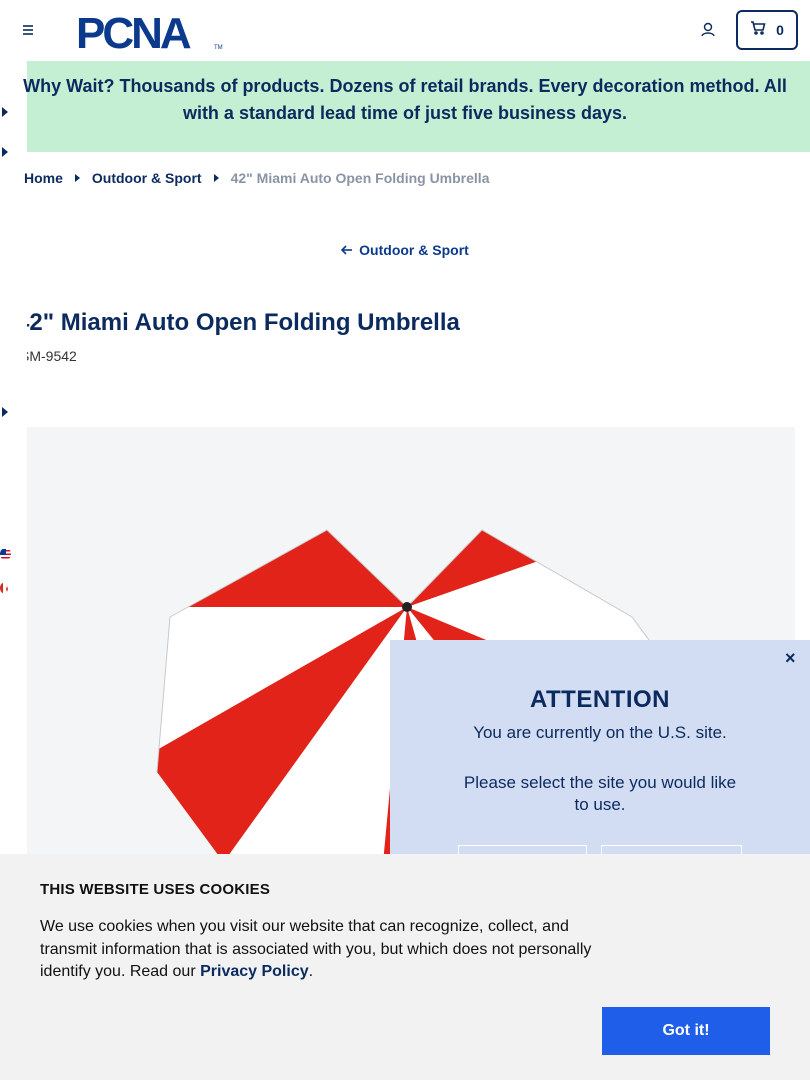 This screenshot has width=810, height=1080. I want to click on privacy-policy-link: Privacy Policy, so click(254, 971).